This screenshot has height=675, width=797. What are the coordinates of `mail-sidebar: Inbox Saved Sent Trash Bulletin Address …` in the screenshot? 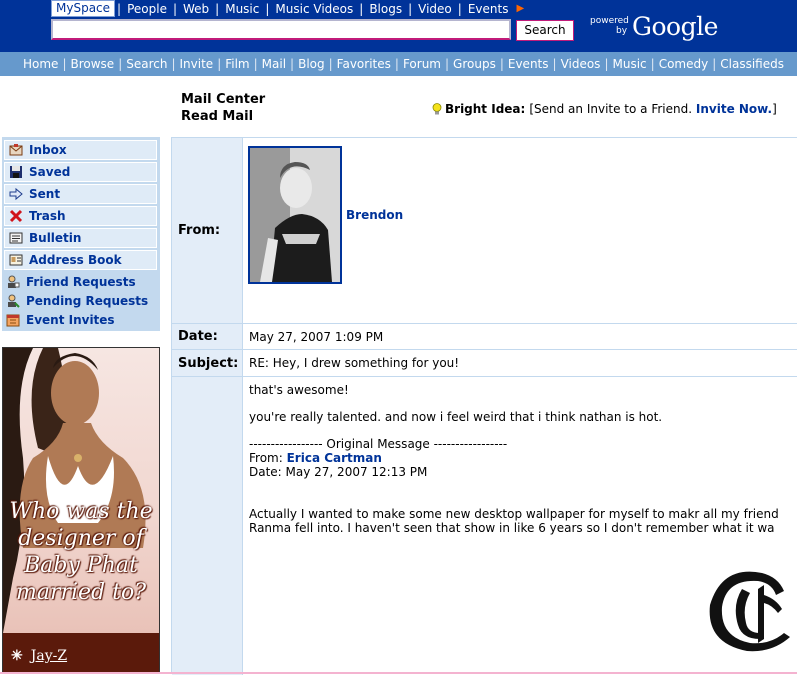 It's located at (81, 234).